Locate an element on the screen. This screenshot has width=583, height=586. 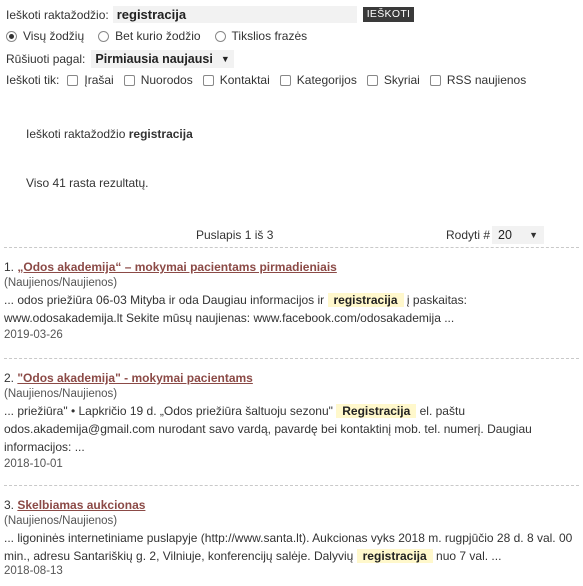
filter-label-kontaktai: Kontaktai is located at coordinates (244, 80).